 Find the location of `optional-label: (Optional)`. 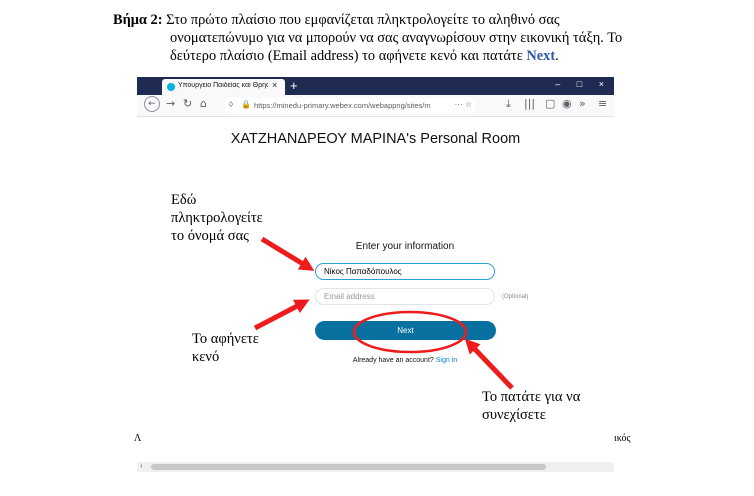

optional-label: (Optional) is located at coordinates (515, 297).